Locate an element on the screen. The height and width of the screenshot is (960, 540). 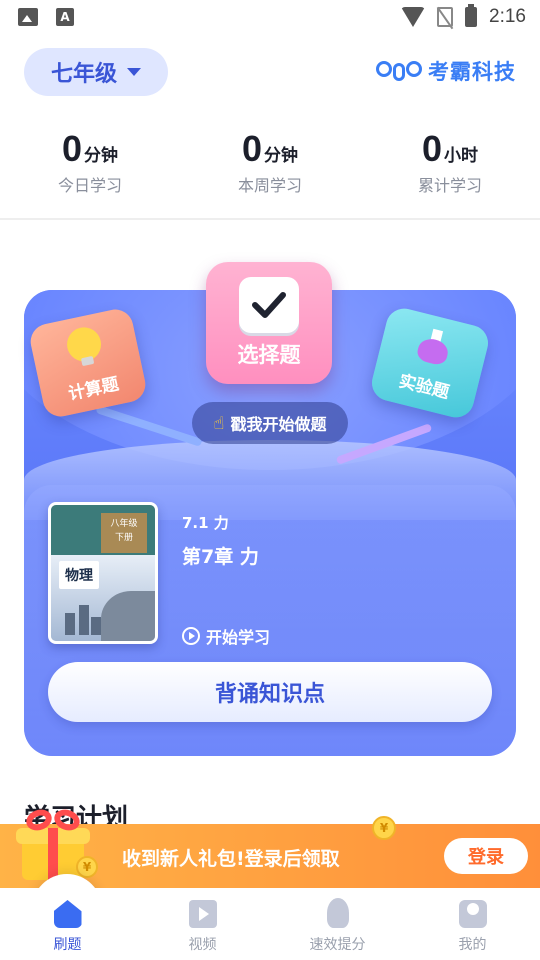
tile-label: 计算题 is located at coordinates (93, 389).